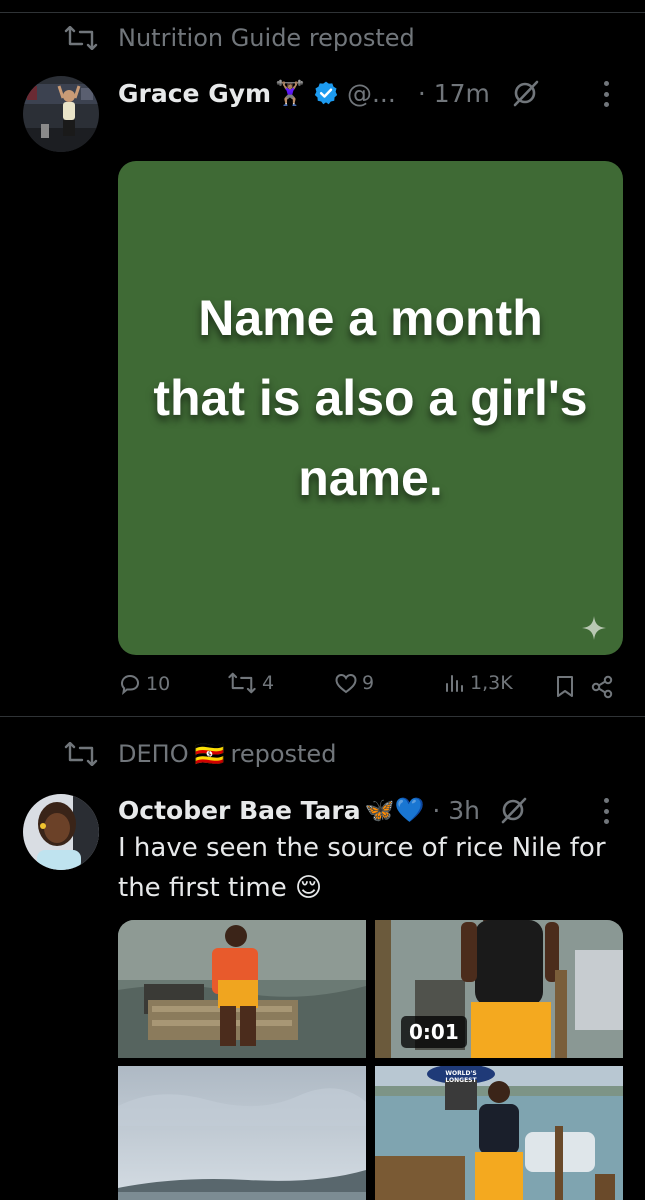  I want to click on profile-avatar-image, so click(61, 832).